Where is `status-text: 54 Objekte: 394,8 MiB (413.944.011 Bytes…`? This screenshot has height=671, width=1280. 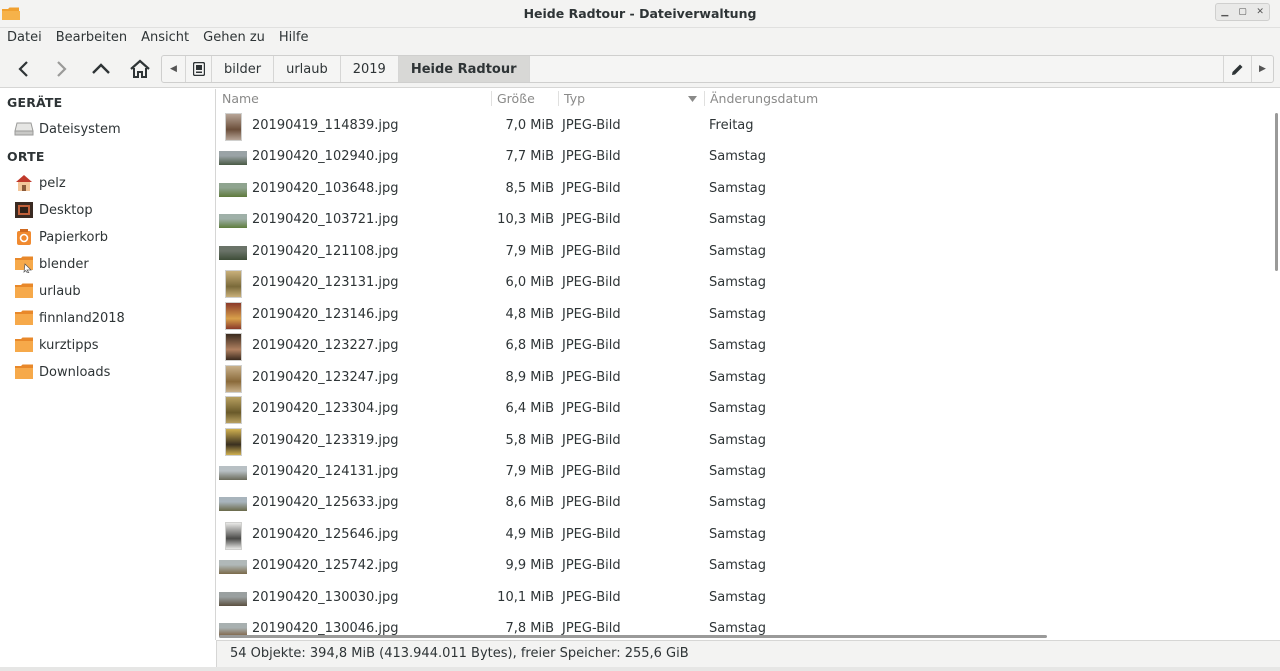
status-text: 54 Objekte: 394,8 MiB (413.944.011 Bytes… is located at coordinates (459, 653).